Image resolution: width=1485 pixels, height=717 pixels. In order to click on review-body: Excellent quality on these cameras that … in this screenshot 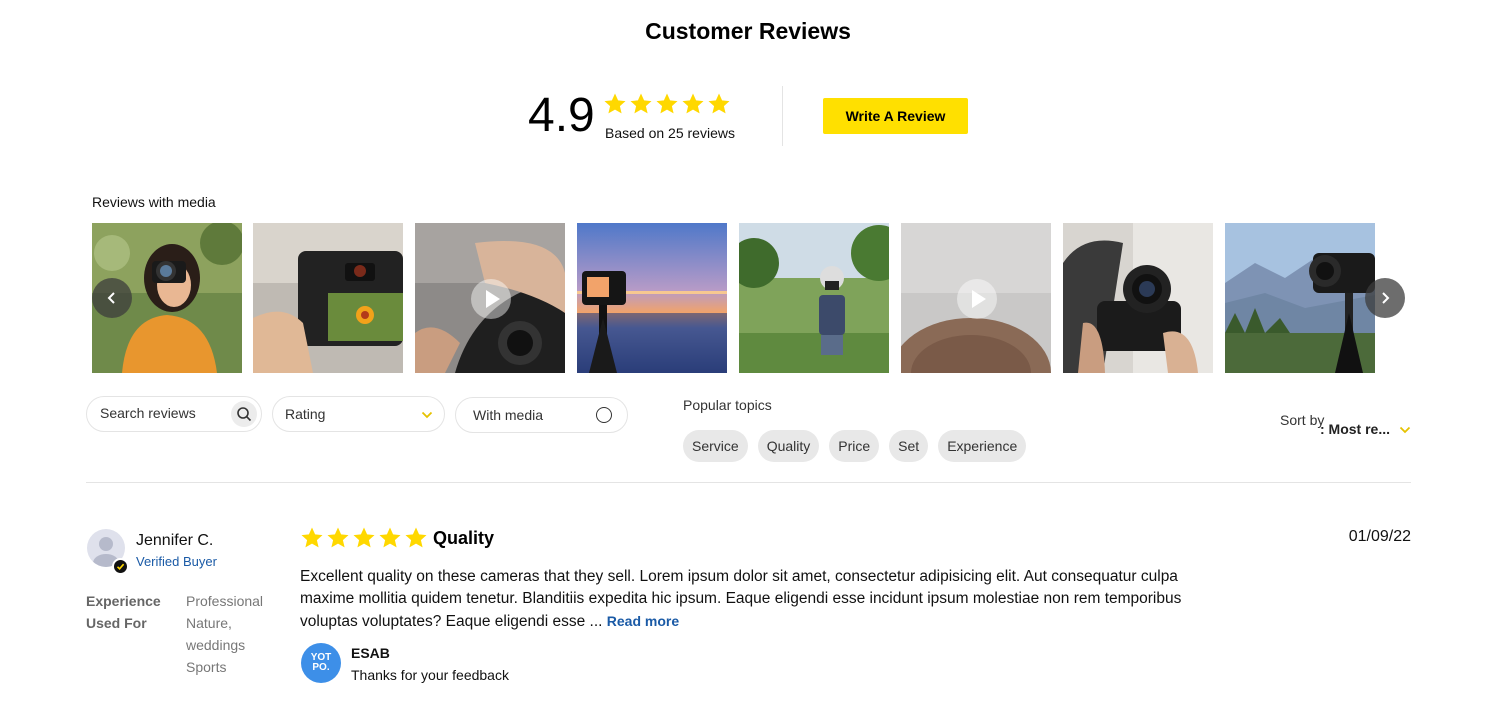, I will do `click(750, 599)`.